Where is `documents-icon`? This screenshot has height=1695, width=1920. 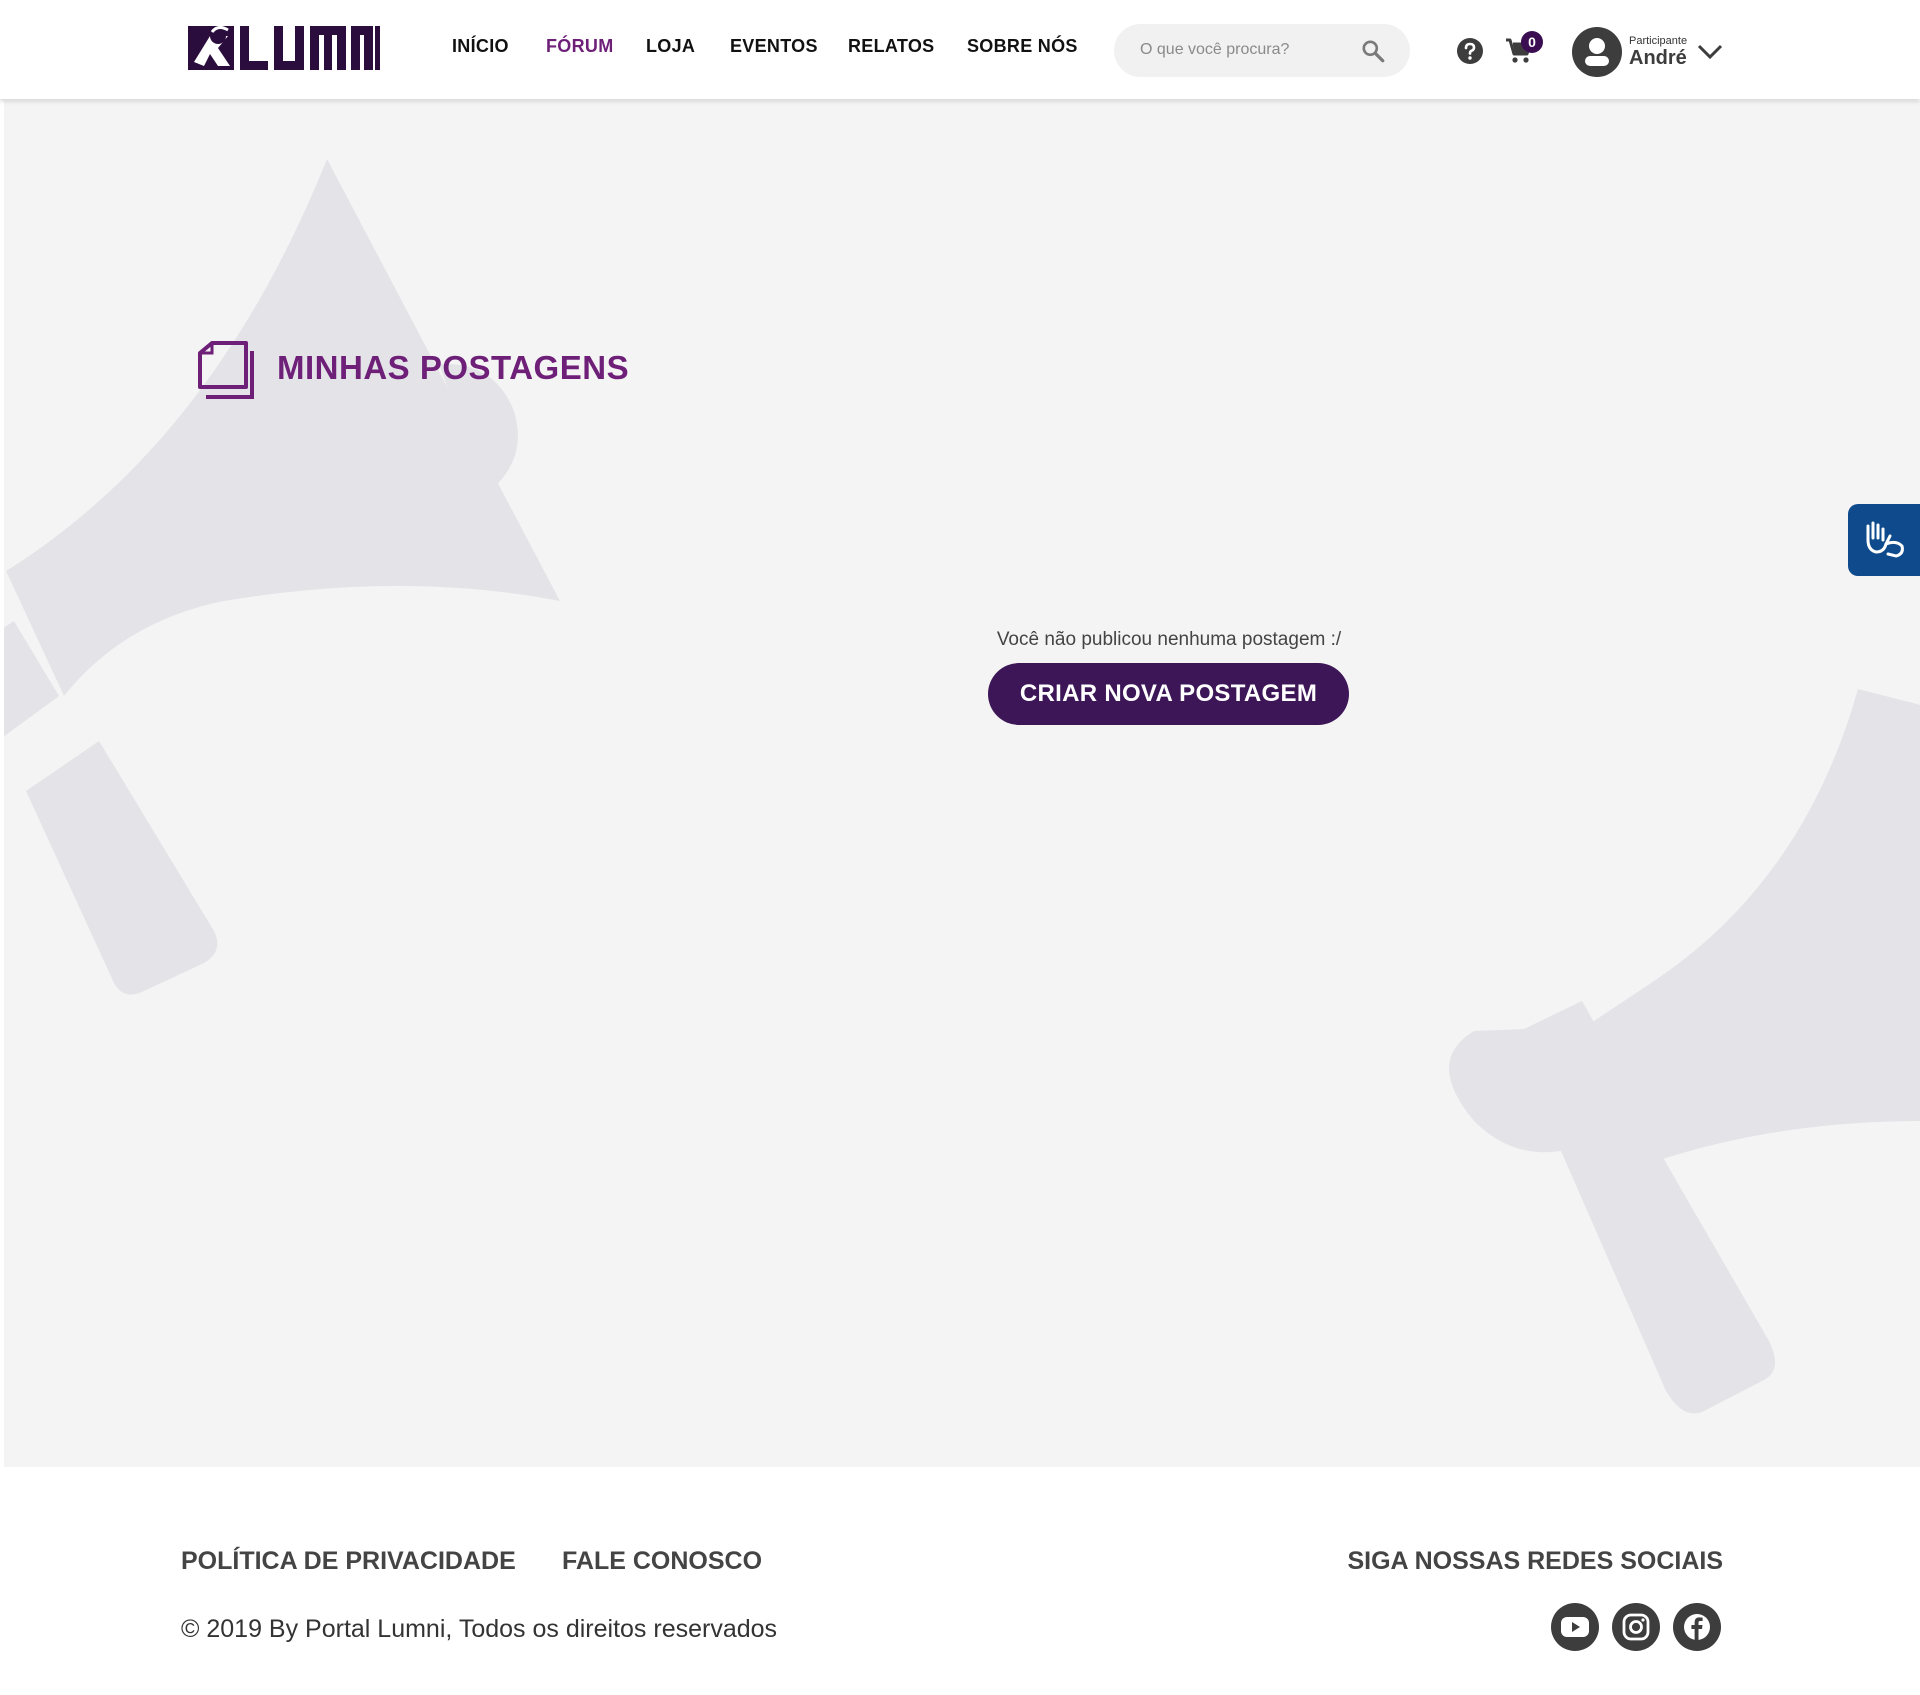
documents-icon is located at coordinates (226, 370).